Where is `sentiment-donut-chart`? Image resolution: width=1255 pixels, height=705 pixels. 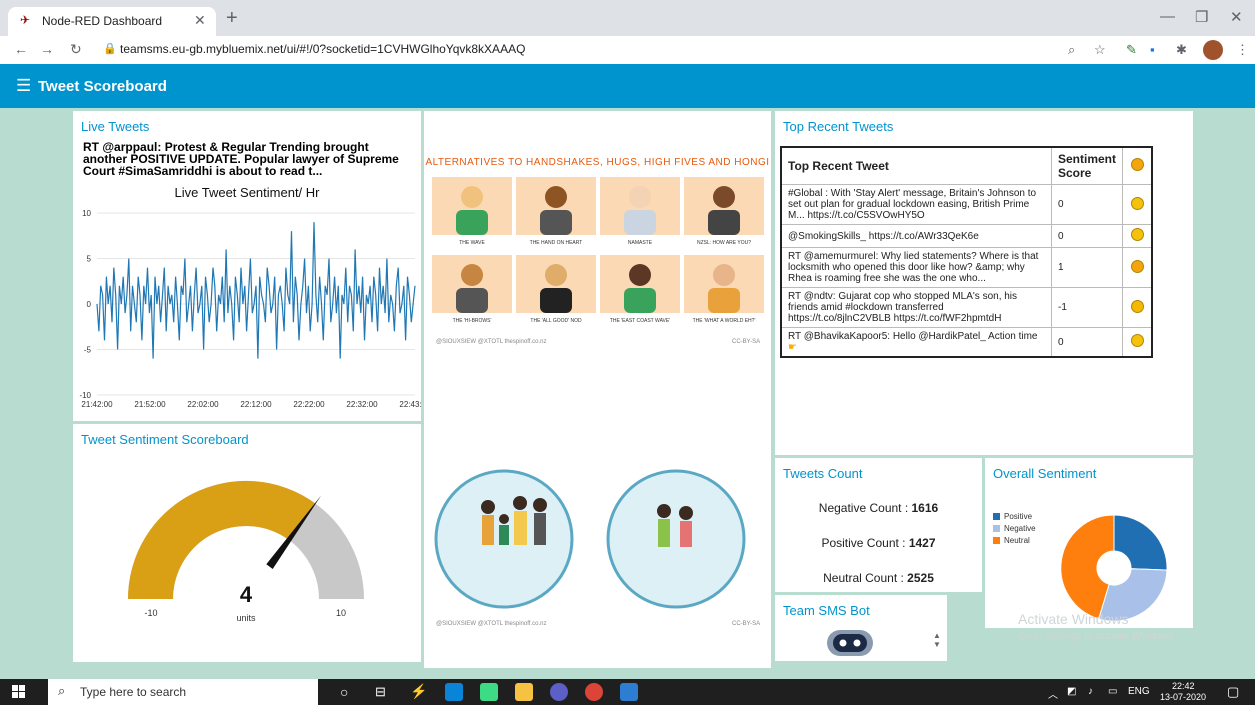 sentiment-donut-chart is located at coordinates (1114, 568).